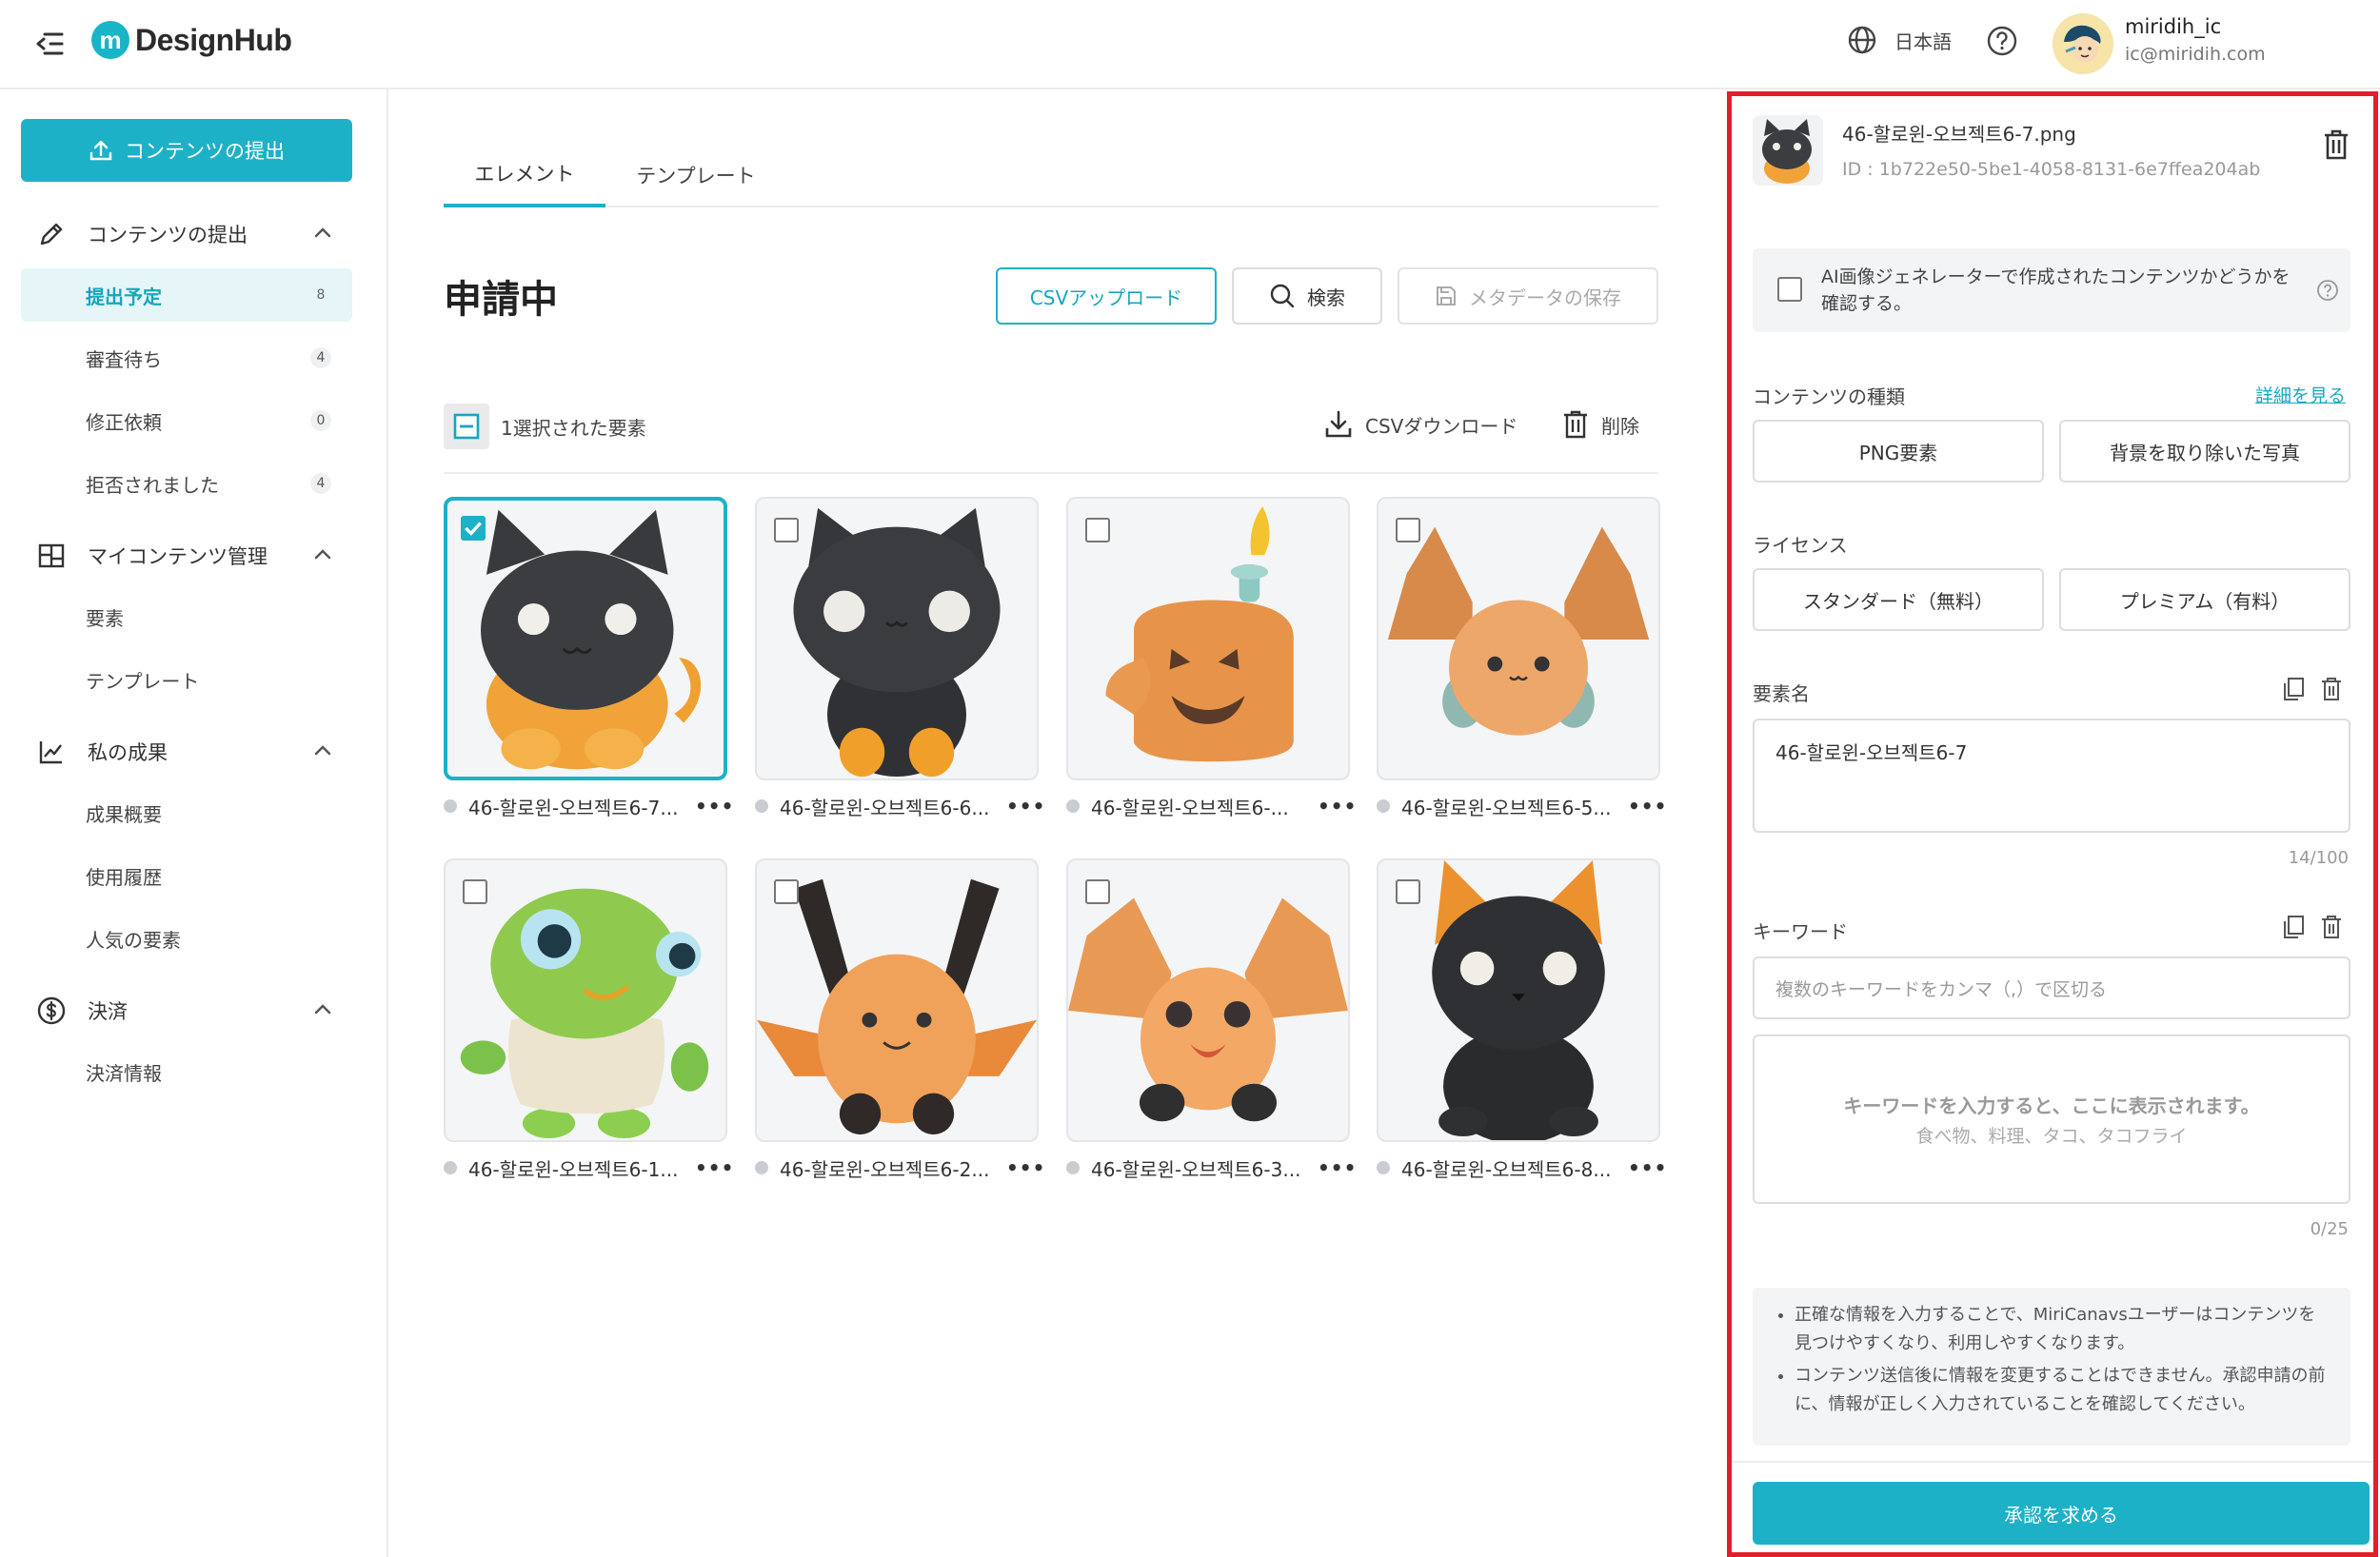  Describe the element at coordinates (466, 427) in the screenshot. I see `select-all-checkbox` at that location.